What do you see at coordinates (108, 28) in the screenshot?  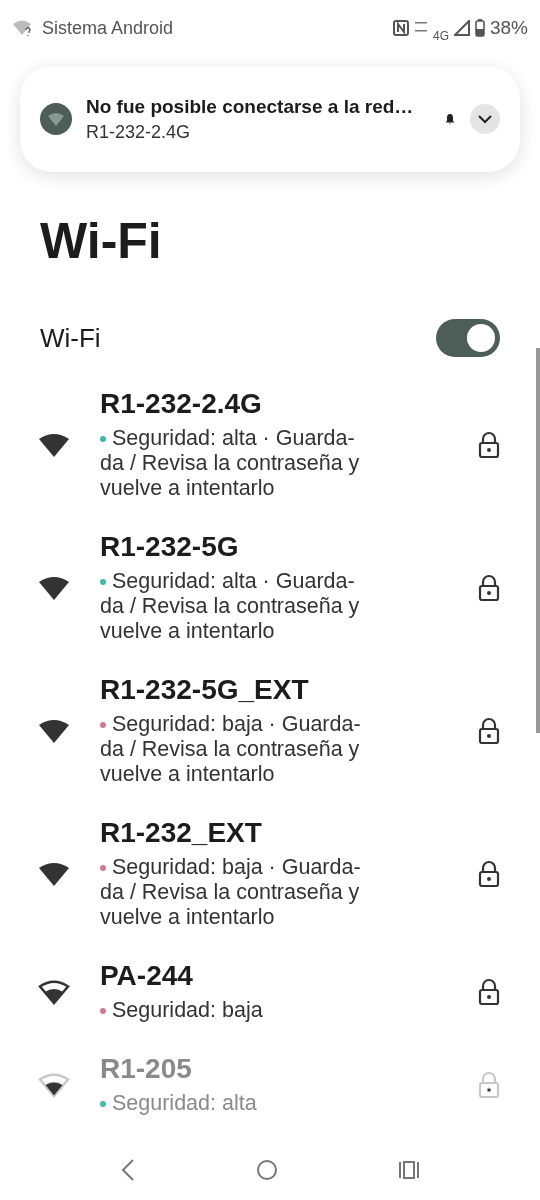 I see `notification-app-name: Sistema Android` at bounding box center [108, 28].